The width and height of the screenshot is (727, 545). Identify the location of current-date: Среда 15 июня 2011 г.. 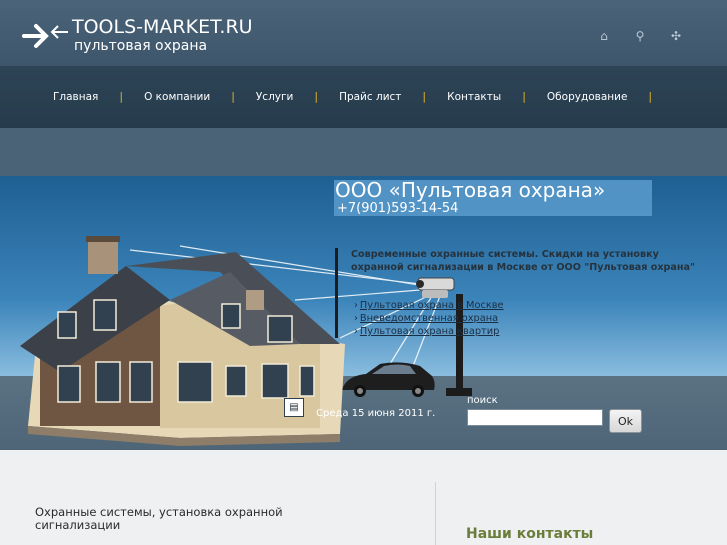
(376, 413).